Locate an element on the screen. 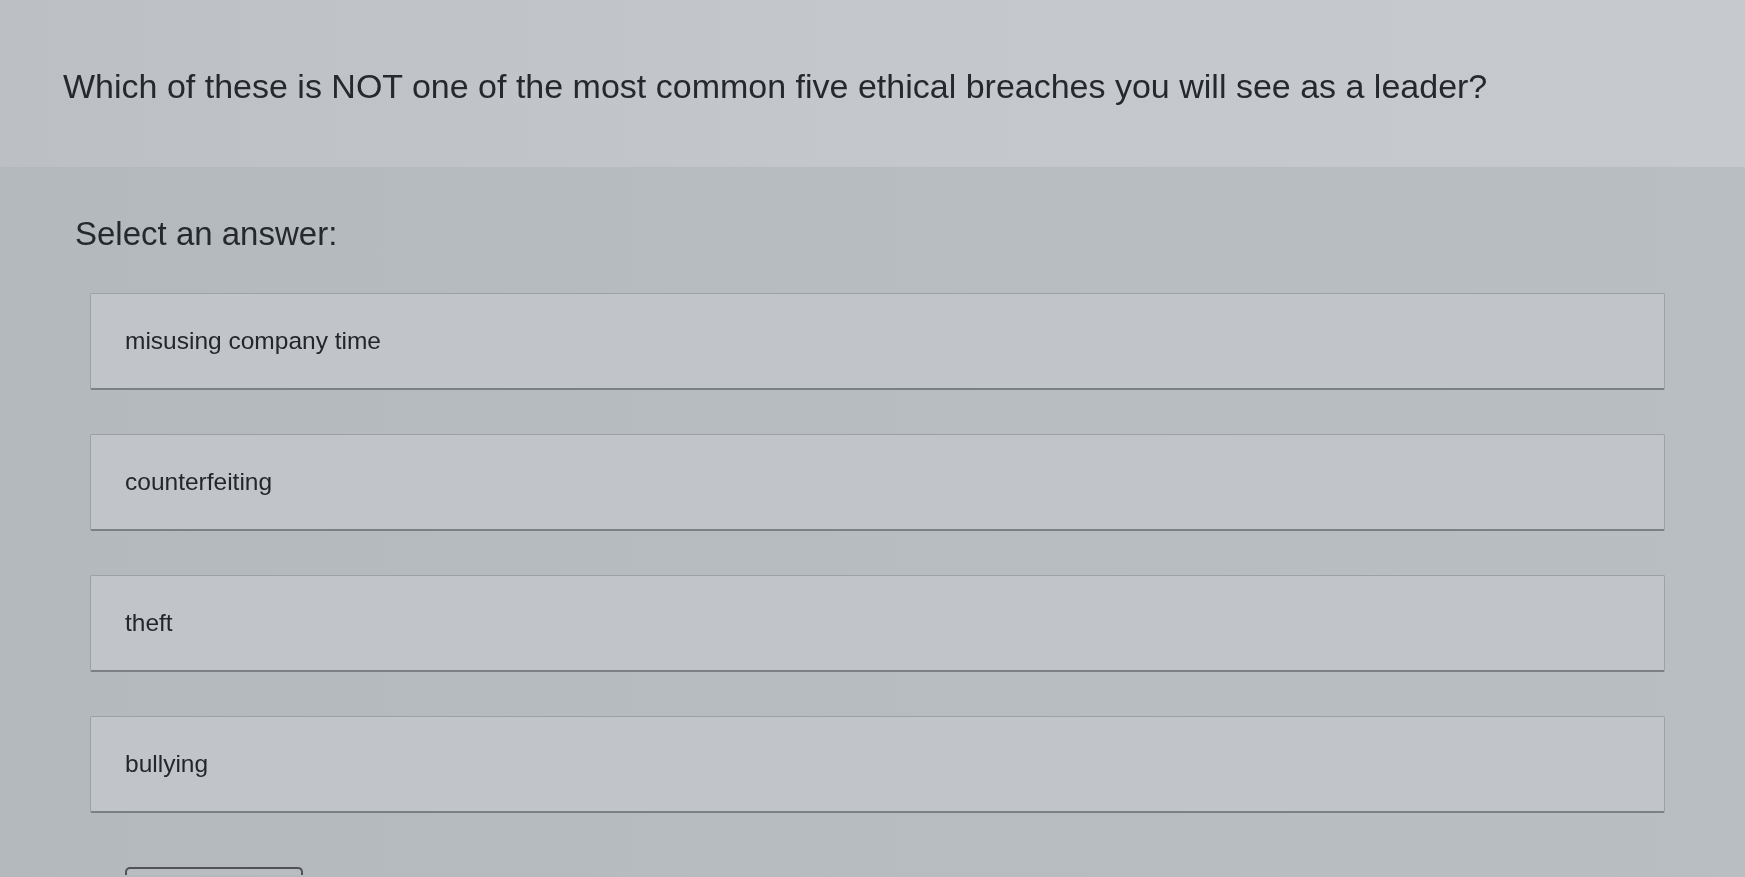 This screenshot has width=1745, height=877. answer-option: counterfeiting is located at coordinates (877, 482).